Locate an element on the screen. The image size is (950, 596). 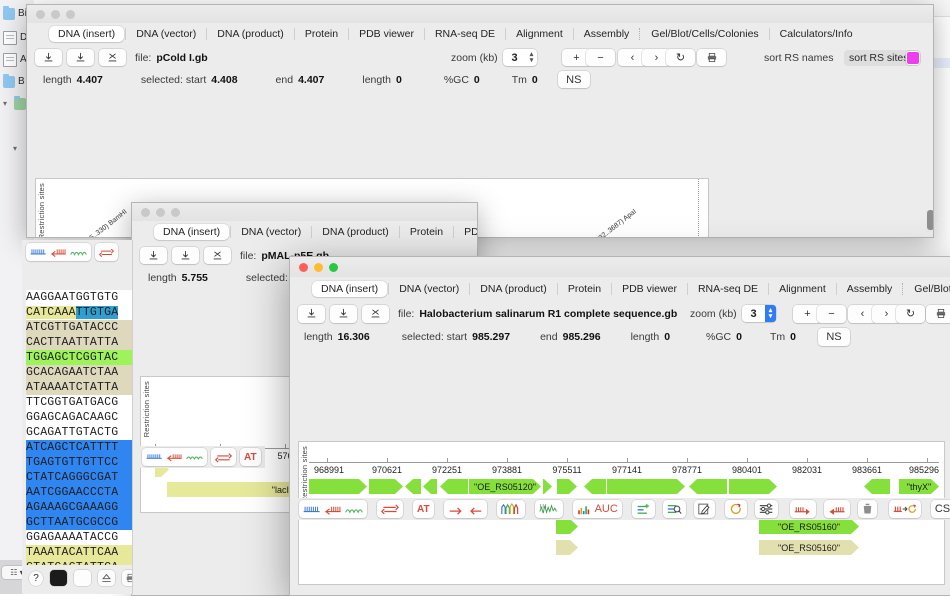
find-feature-group is located at coordinates (674, 509).